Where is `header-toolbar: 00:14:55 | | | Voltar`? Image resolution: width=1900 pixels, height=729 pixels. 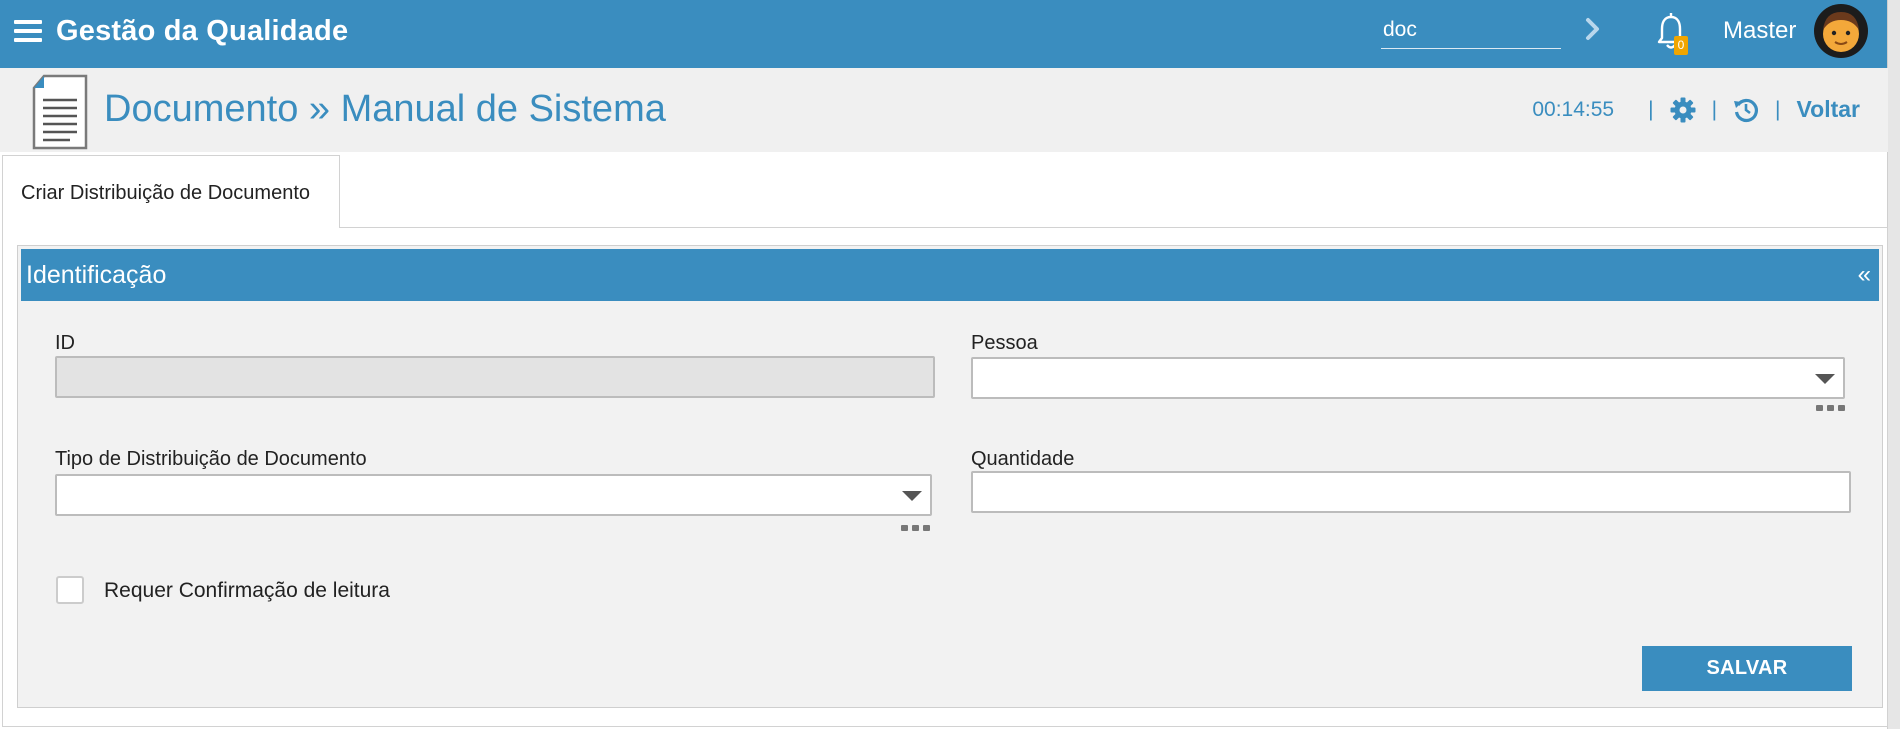 header-toolbar: 00:14:55 | | | Voltar is located at coordinates (1696, 109).